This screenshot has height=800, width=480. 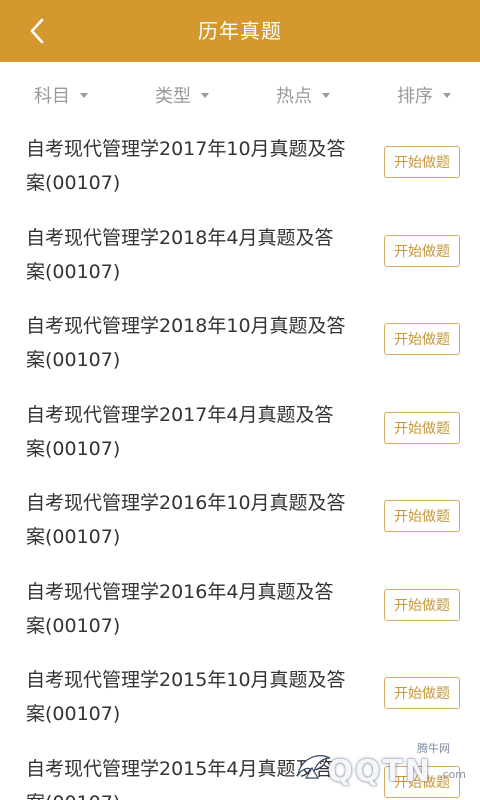 What do you see at coordinates (180, 608) in the screenshot?
I see `exam-title: 自考现代管理学2016年4月真题及答 案(00107)` at bounding box center [180, 608].